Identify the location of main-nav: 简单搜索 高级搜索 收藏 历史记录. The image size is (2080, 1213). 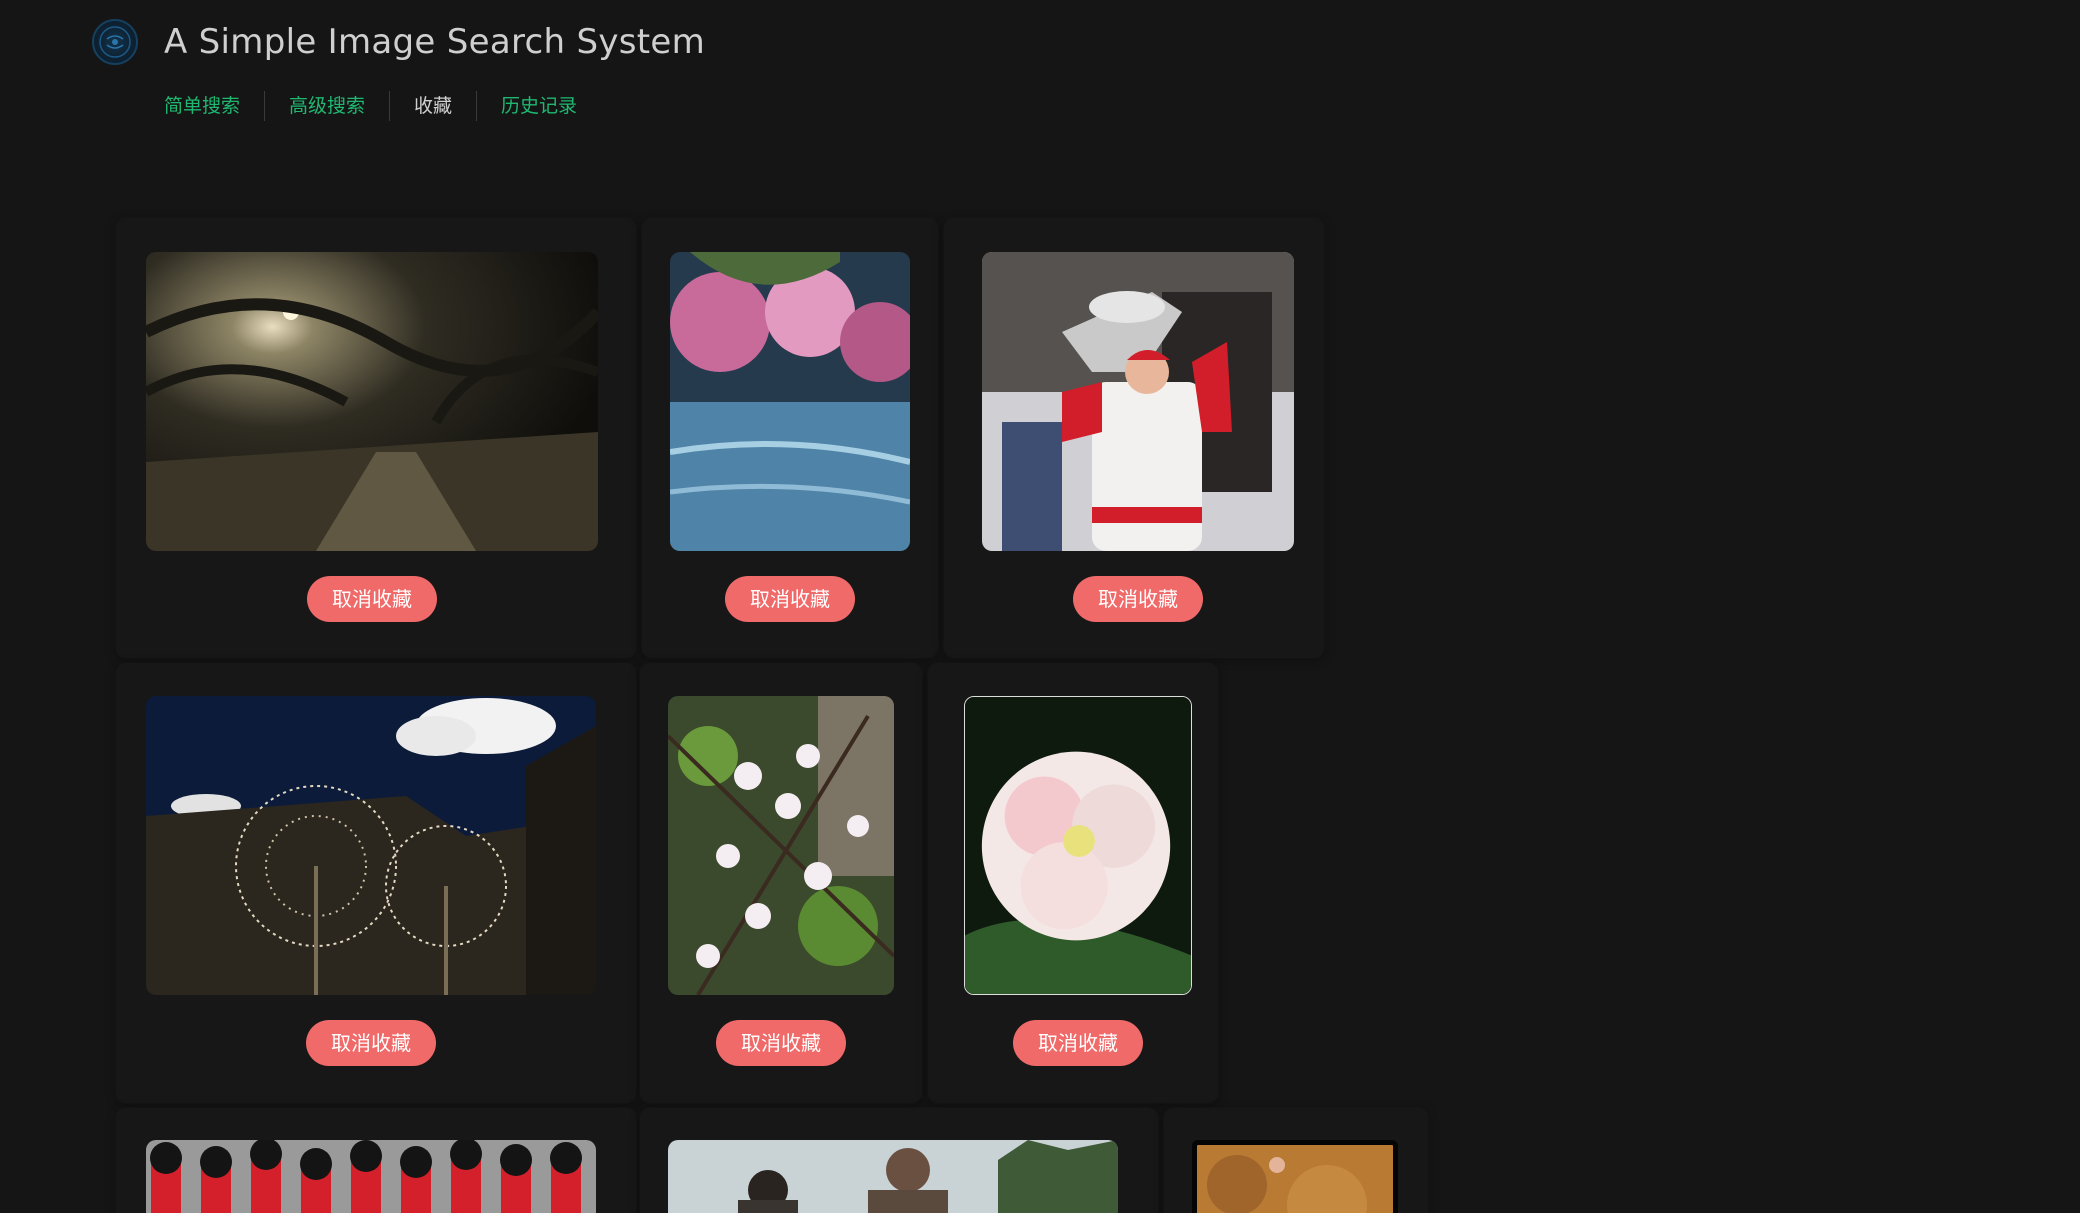
(370, 106).